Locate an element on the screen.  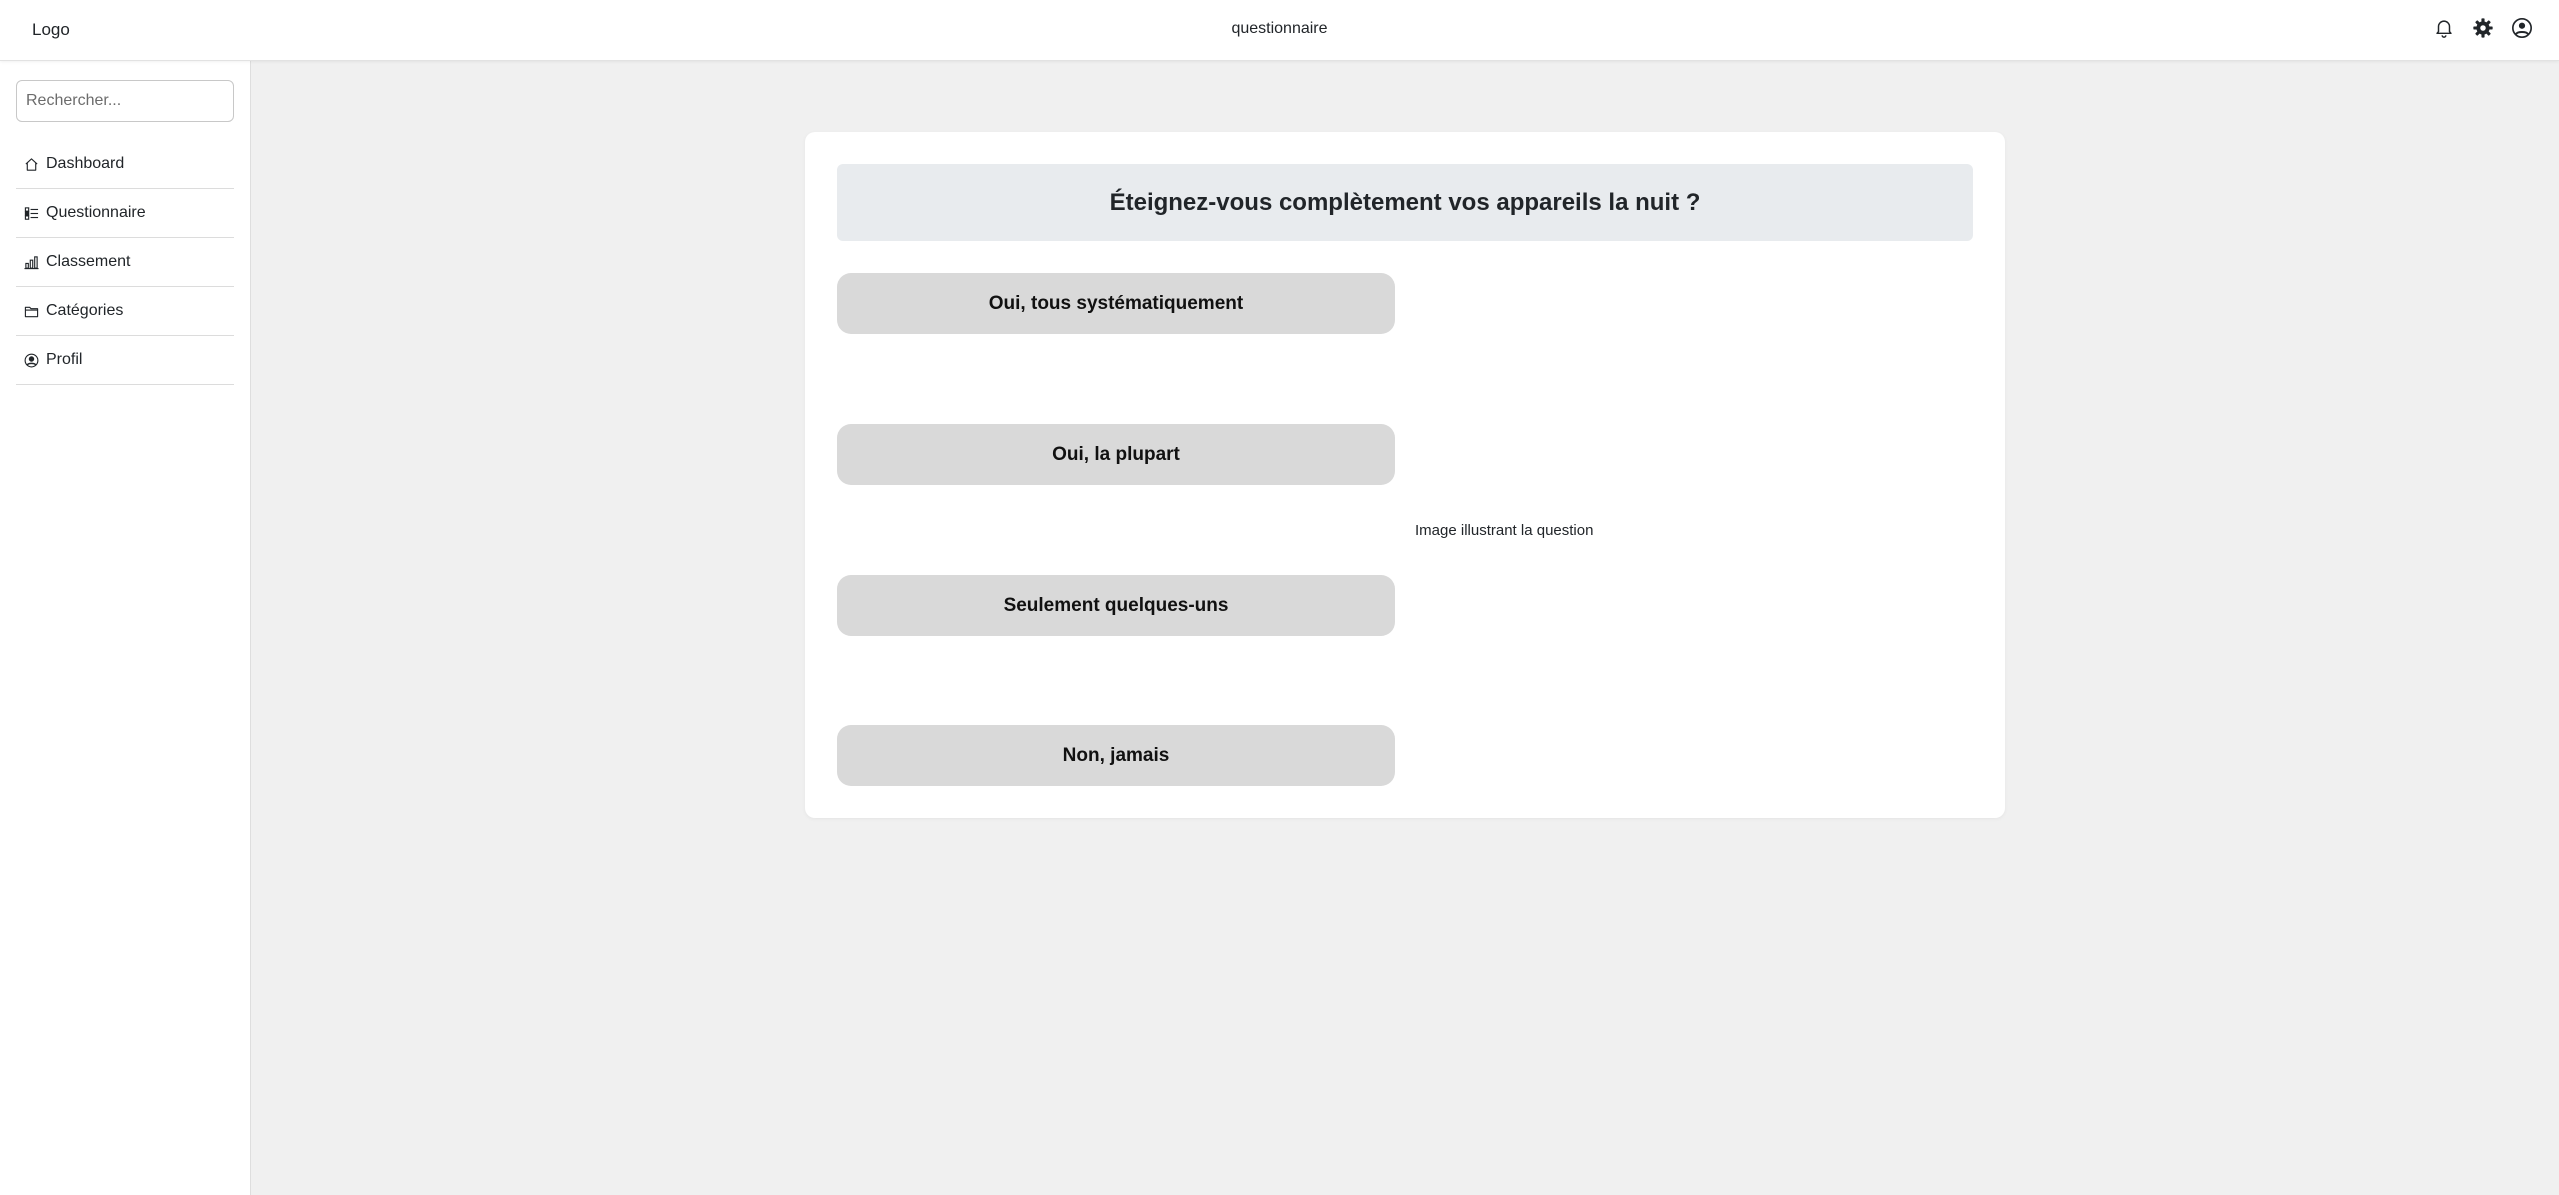
sidebar-item-dashboard: Dashboard is located at coordinates (125, 164).